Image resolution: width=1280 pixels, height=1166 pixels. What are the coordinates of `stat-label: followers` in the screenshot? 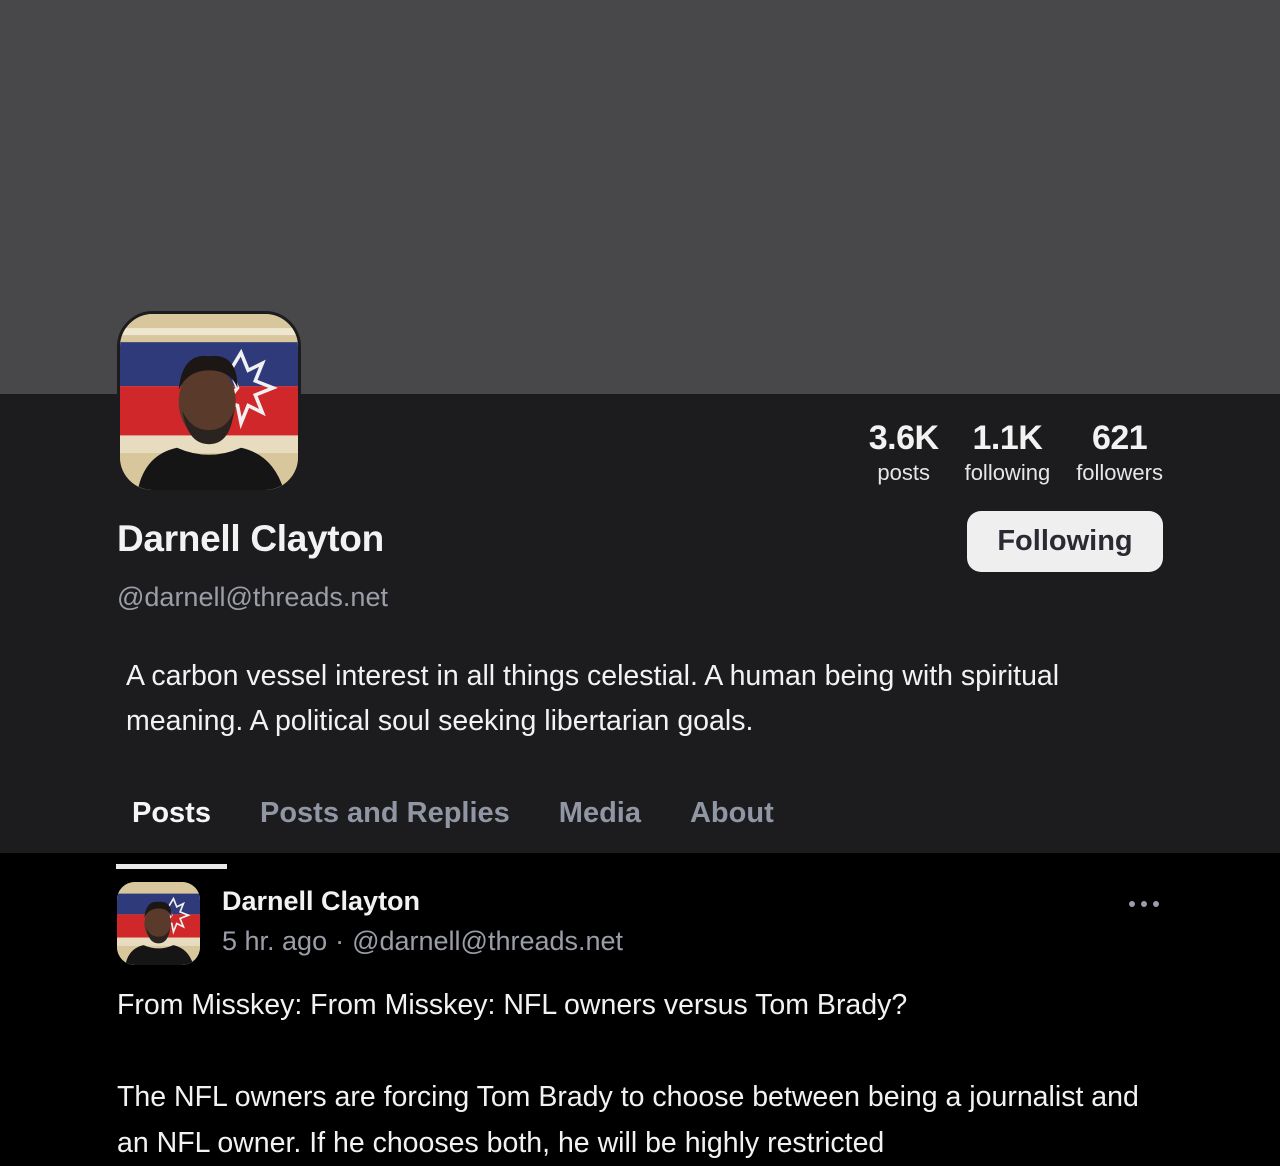 It's located at (1119, 472).